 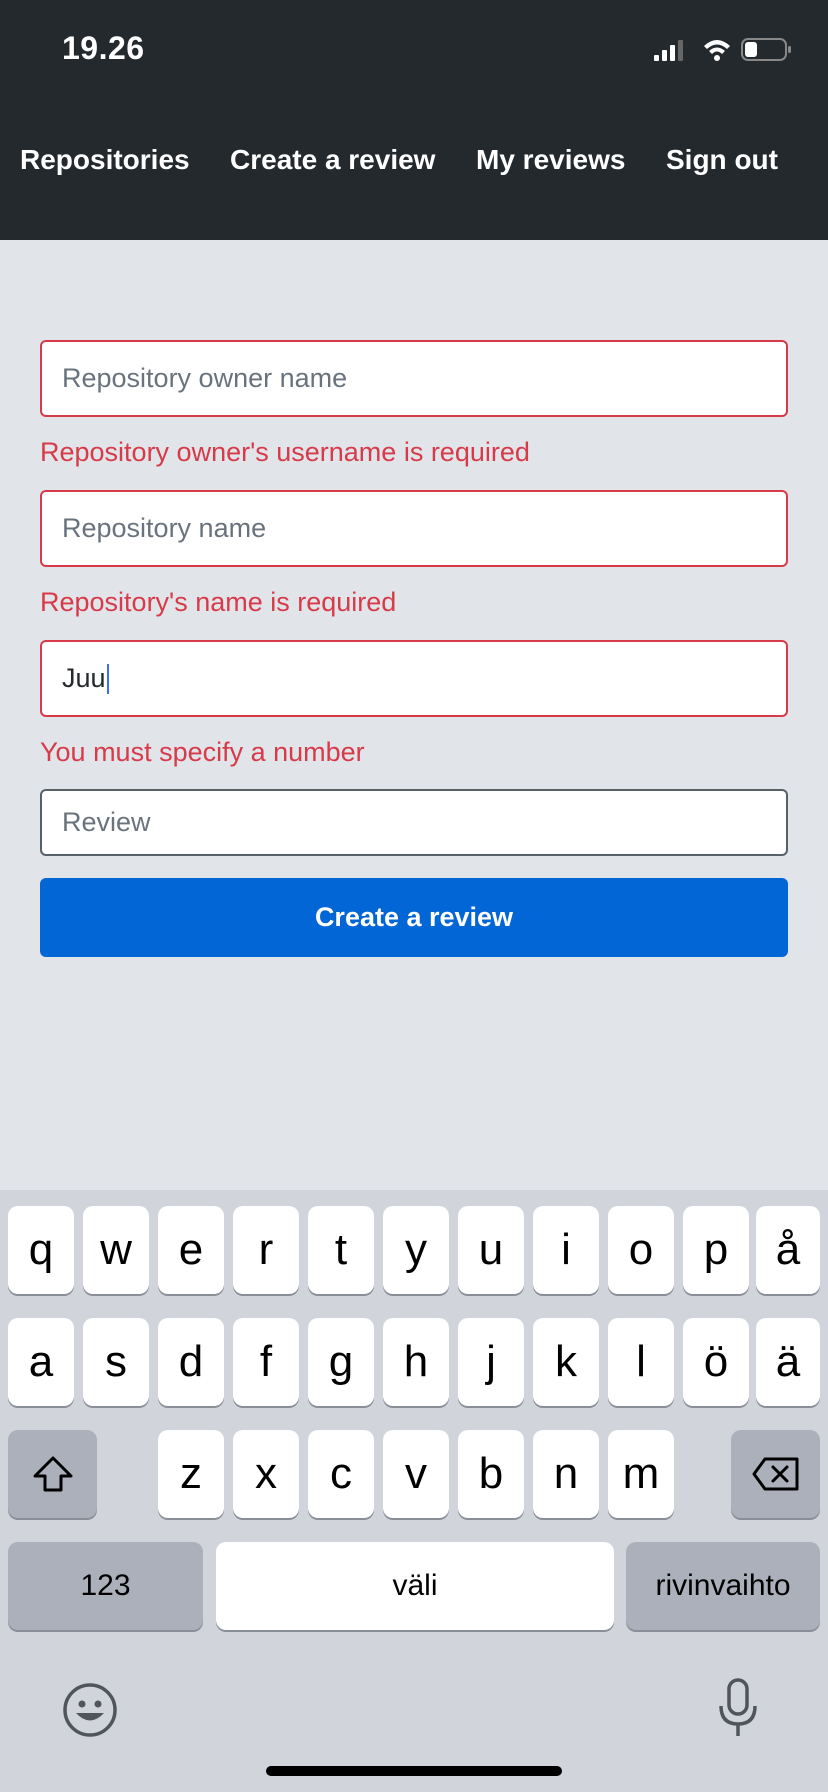 What do you see at coordinates (105, 1586) in the screenshot?
I see `numbers-key: 123` at bounding box center [105, 1586].